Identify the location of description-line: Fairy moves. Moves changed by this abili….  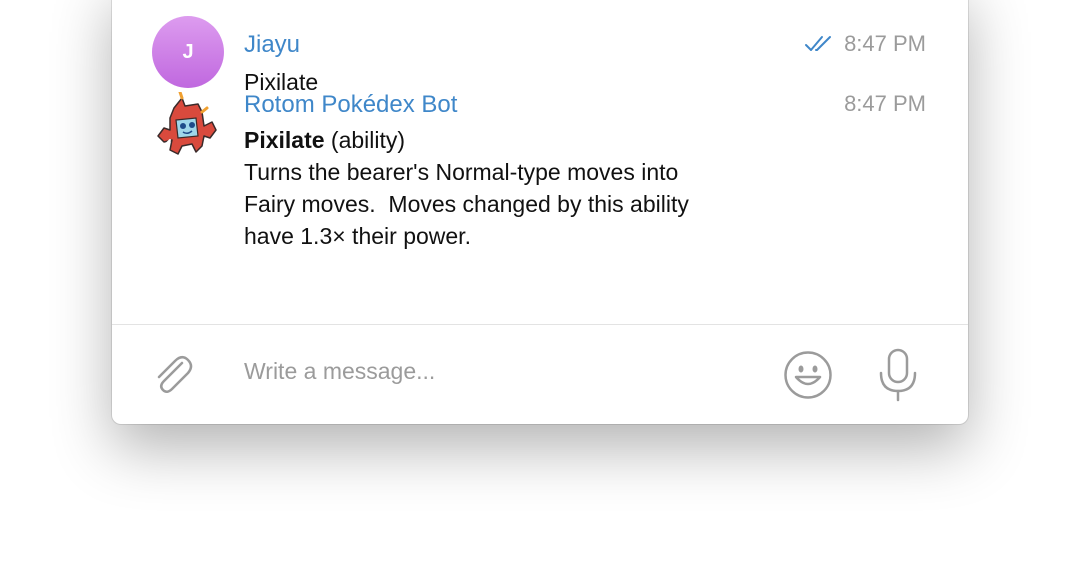
(466, 204).